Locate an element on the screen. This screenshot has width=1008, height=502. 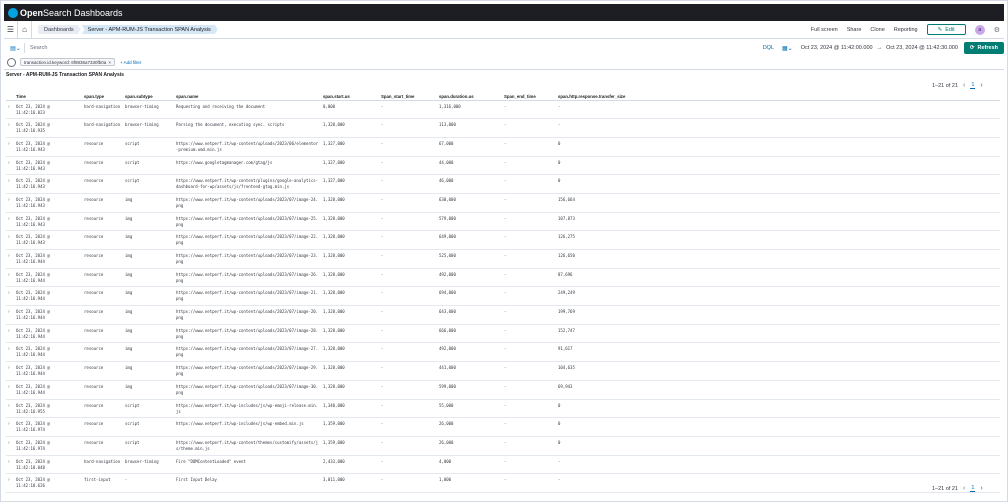
table-cell: 126,650 is located at coordinates (778, 259).